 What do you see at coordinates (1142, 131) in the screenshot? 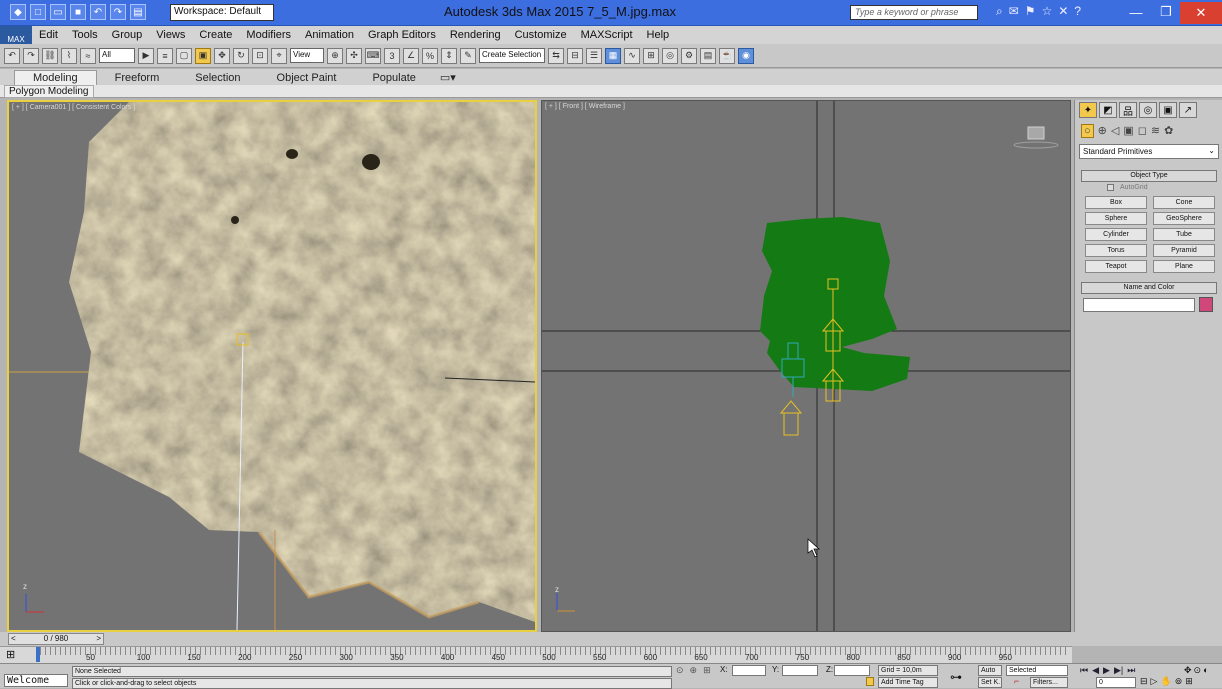
I see `helpers-icon: ◻` at bounding box center [1142, 131].